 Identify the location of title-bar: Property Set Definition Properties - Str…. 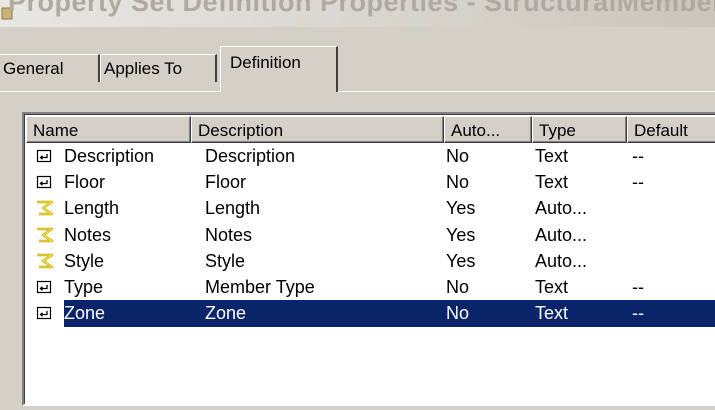
(357, 13).